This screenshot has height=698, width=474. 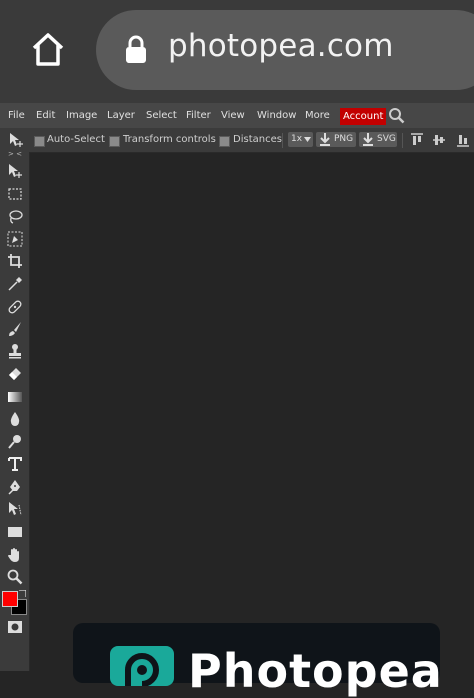 I want to click on menu-account: Account, so click(x=363, y=116).